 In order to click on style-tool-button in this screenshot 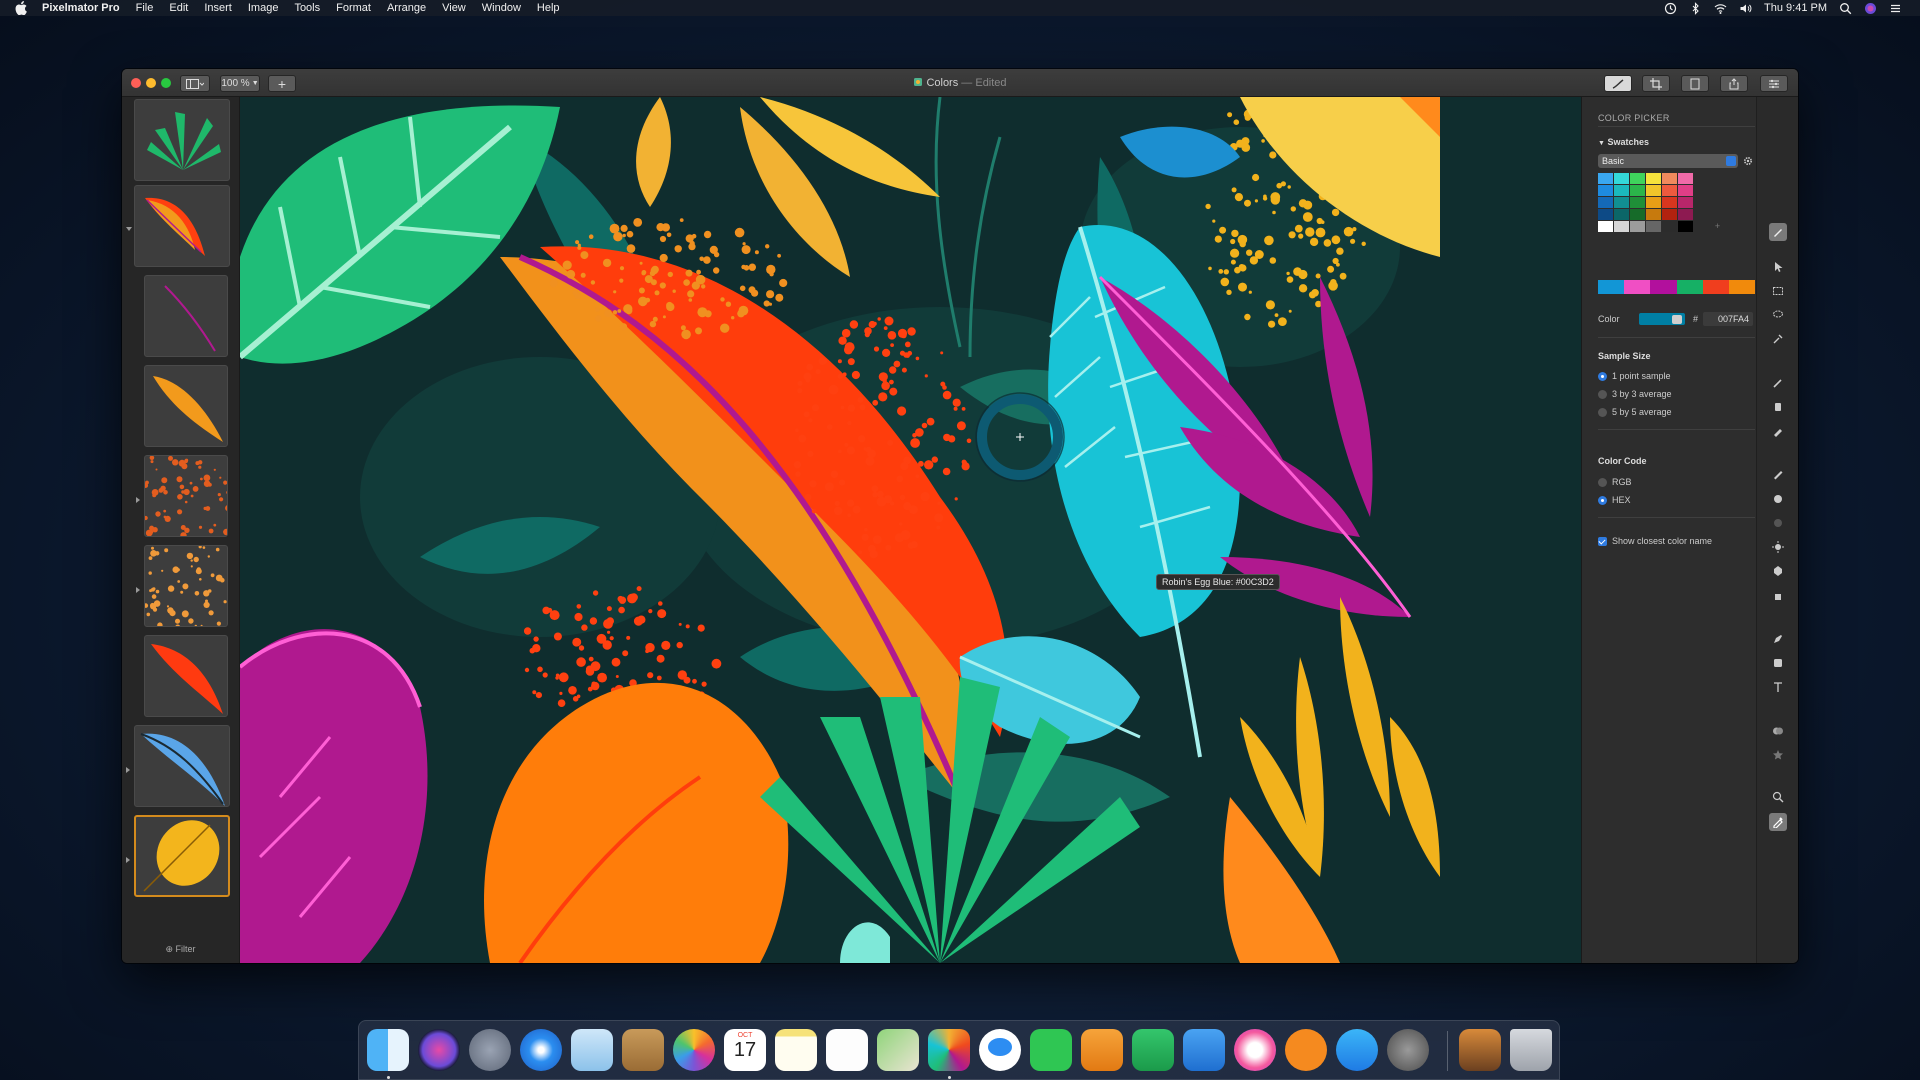, I will do `click(1778, 232)`.